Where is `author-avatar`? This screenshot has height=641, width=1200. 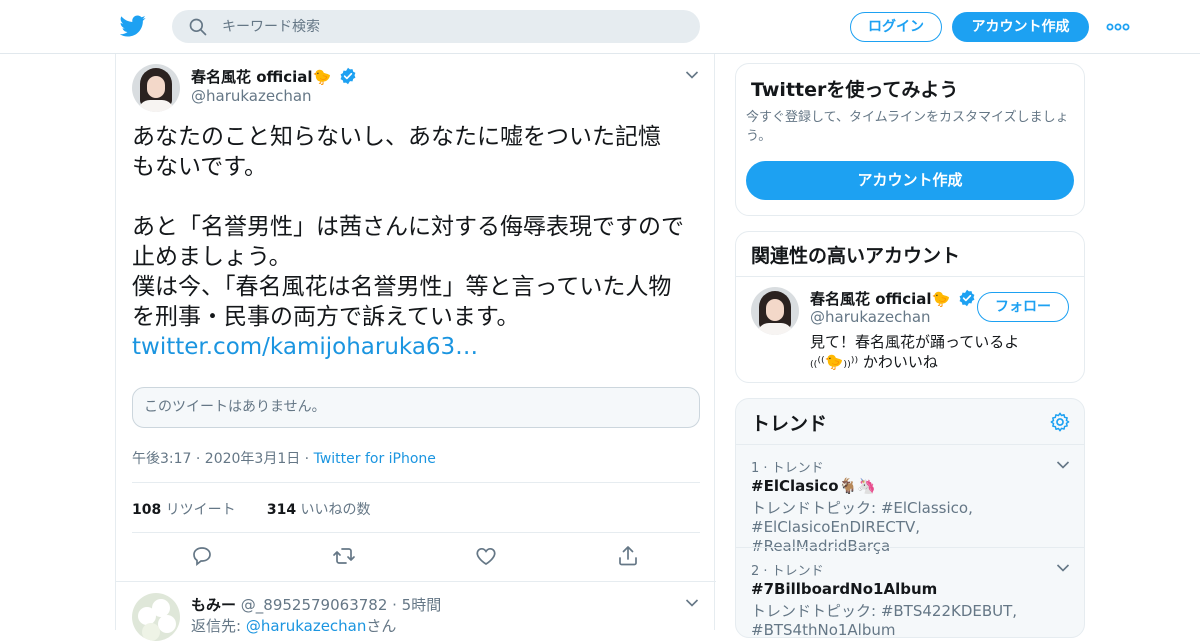
author-avatar is located at coordinates (156, 88).